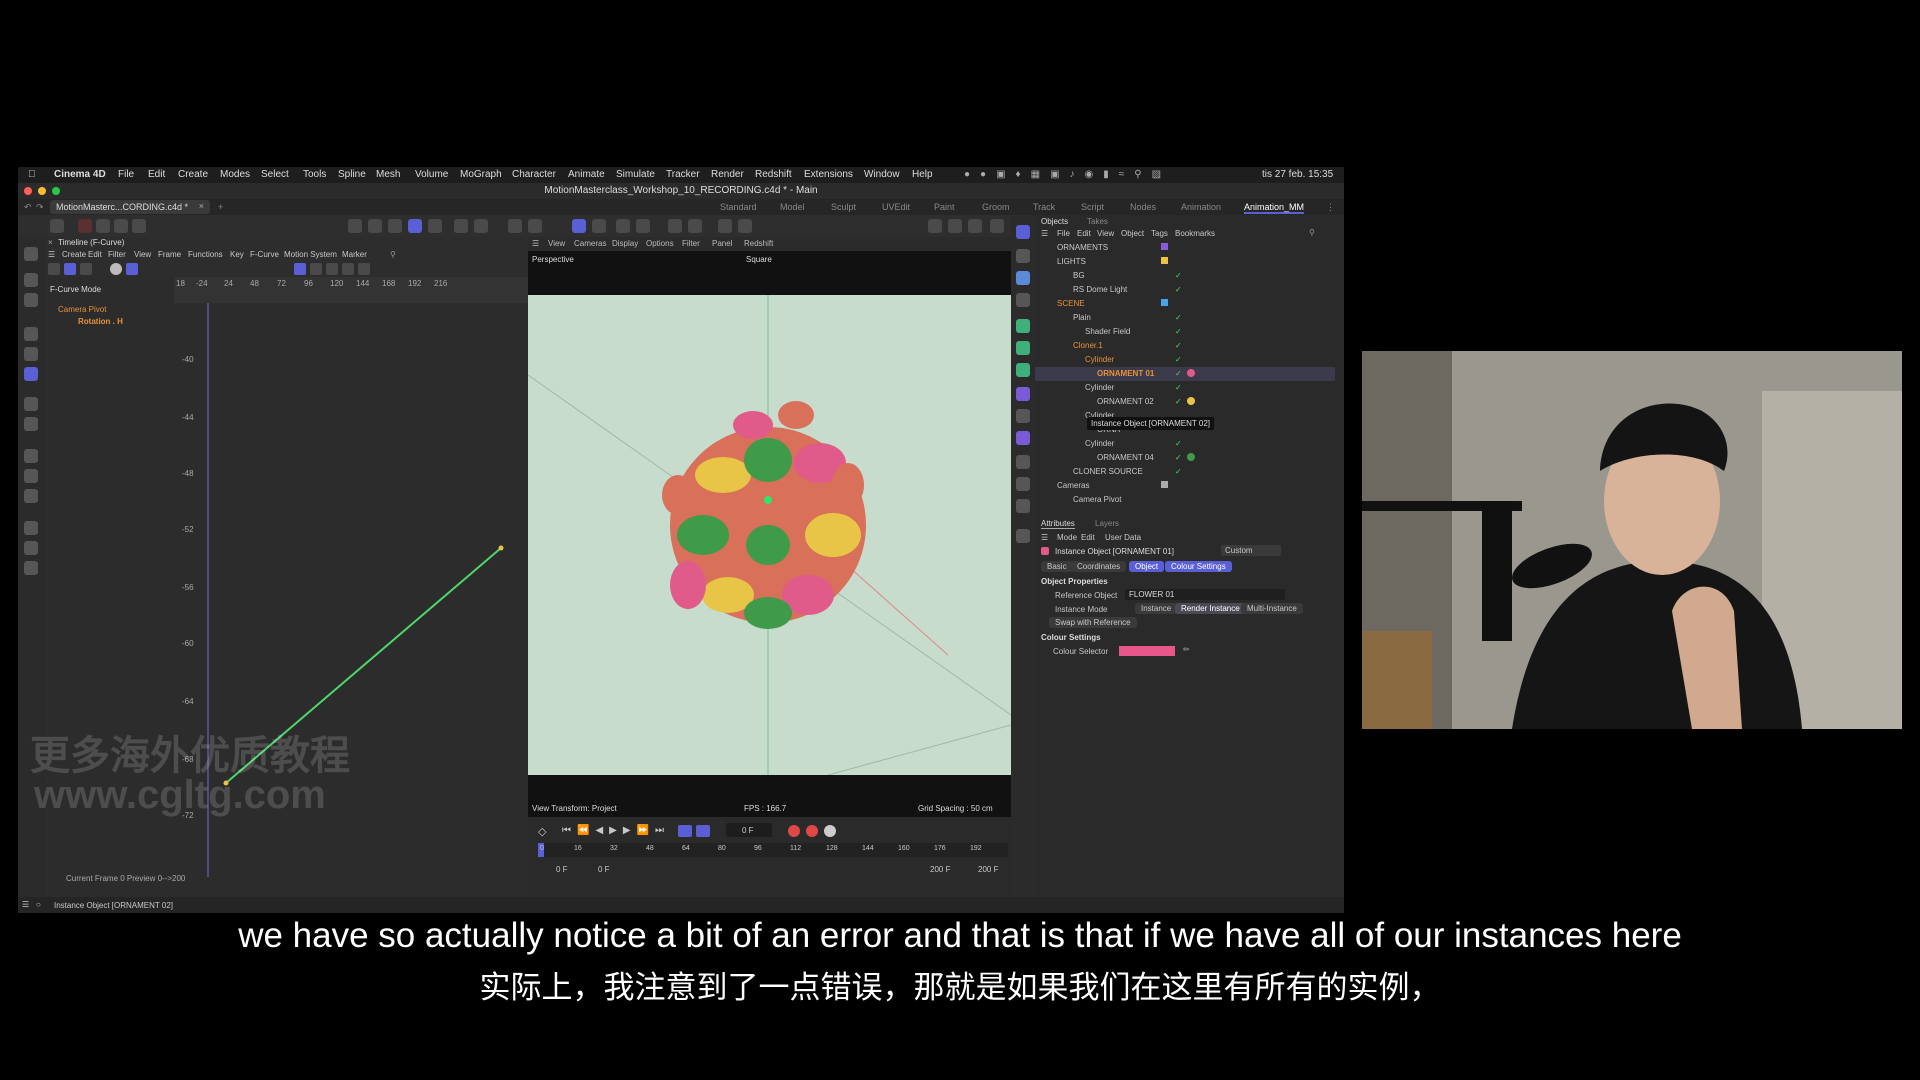 This screenshot has width=1920, height=1080. Describe the element at coordinates (616, 830) in the screenshot. I see `playback-controls: ⏮⏪◀▶▶⏩⏭` at that location.